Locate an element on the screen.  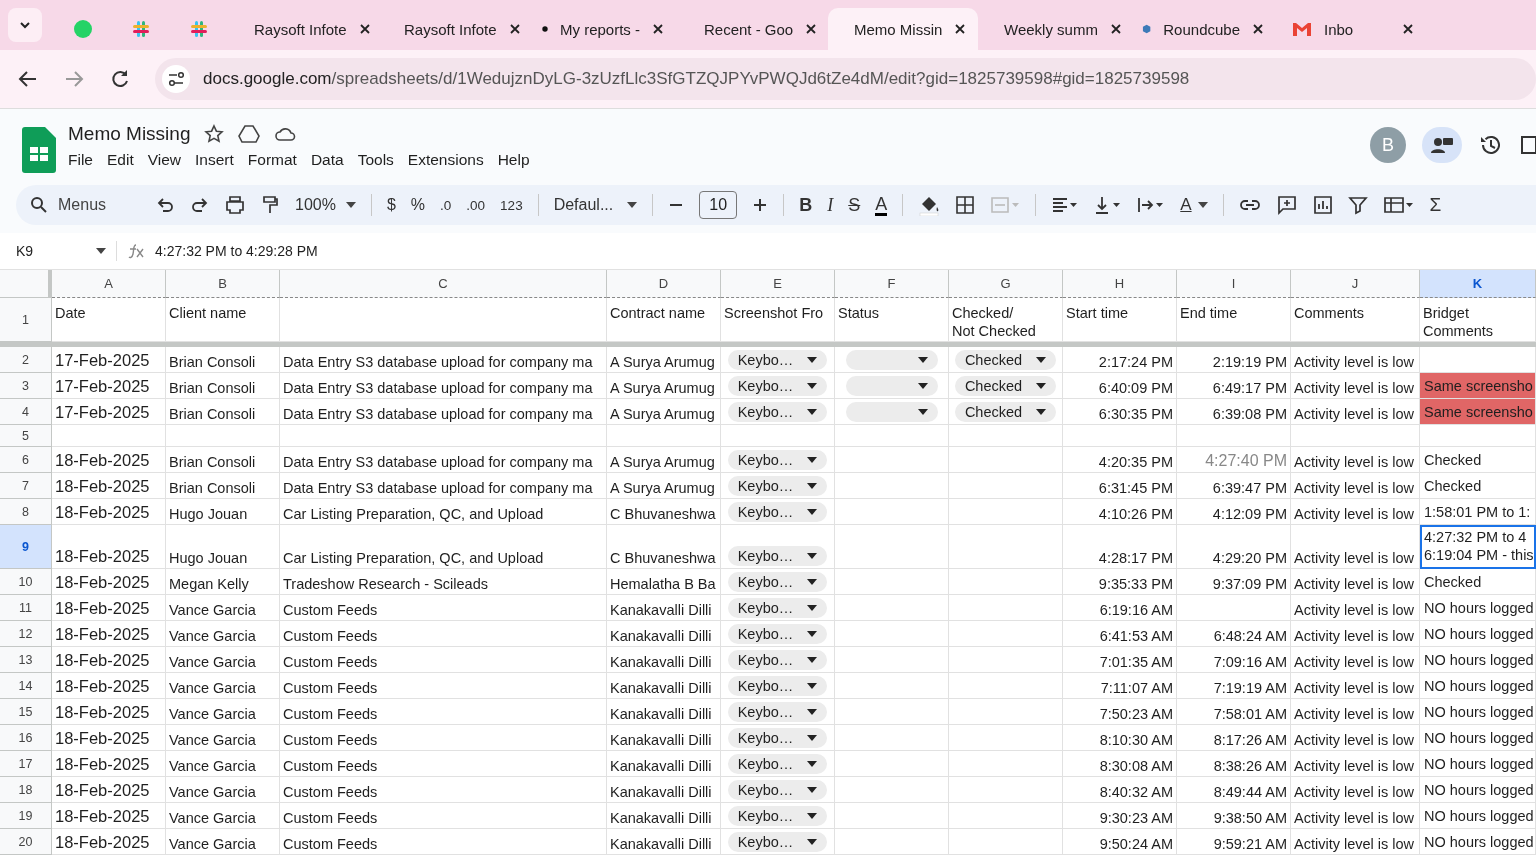
borders-icon is located at coordinates (965, 205).